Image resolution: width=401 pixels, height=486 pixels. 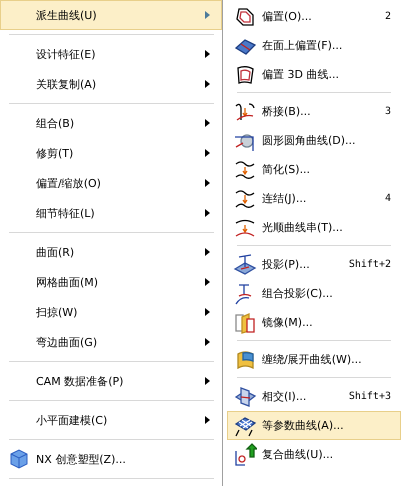 What do you see at coordinates (314, 396) in the screenshot?
I see `menu-item: 相交(I)... Shift+3` at bounding box center [314, 396].